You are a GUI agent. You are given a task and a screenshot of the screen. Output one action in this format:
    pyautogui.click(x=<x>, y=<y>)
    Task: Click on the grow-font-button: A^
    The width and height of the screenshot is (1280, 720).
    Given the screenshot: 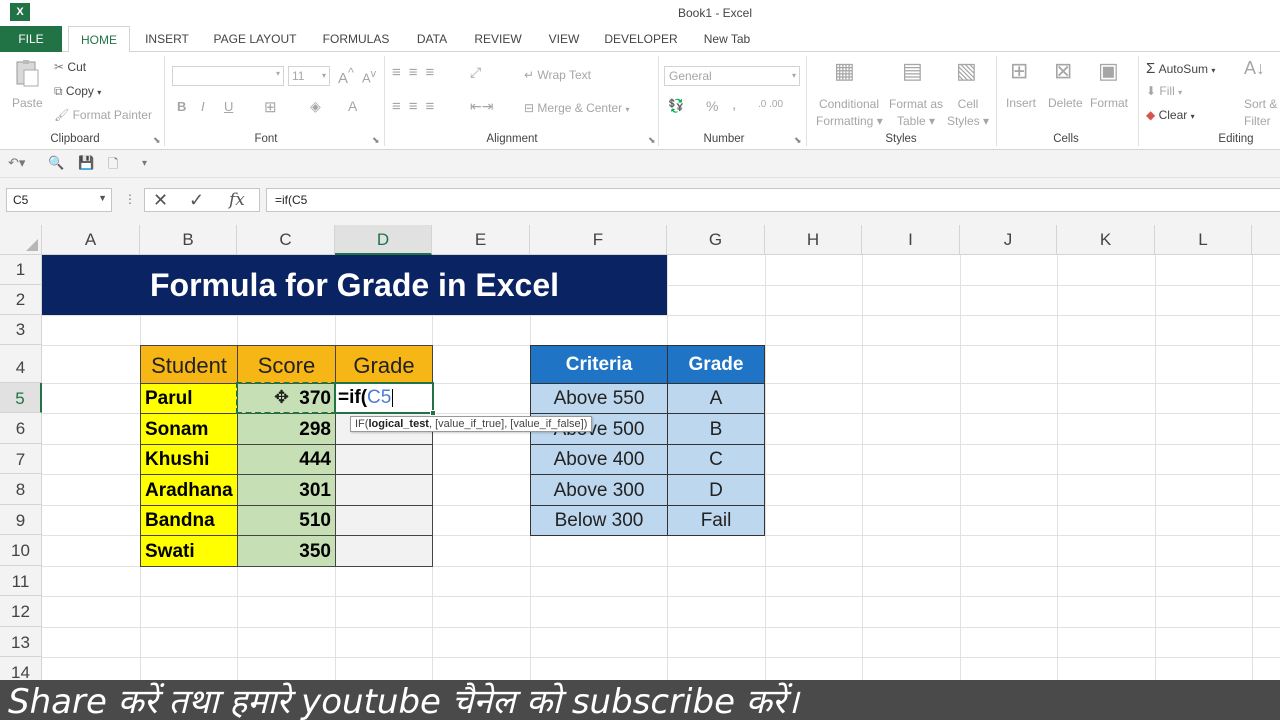 What is the action you would take?
    pyautogui.click(x=346, y=76)
    